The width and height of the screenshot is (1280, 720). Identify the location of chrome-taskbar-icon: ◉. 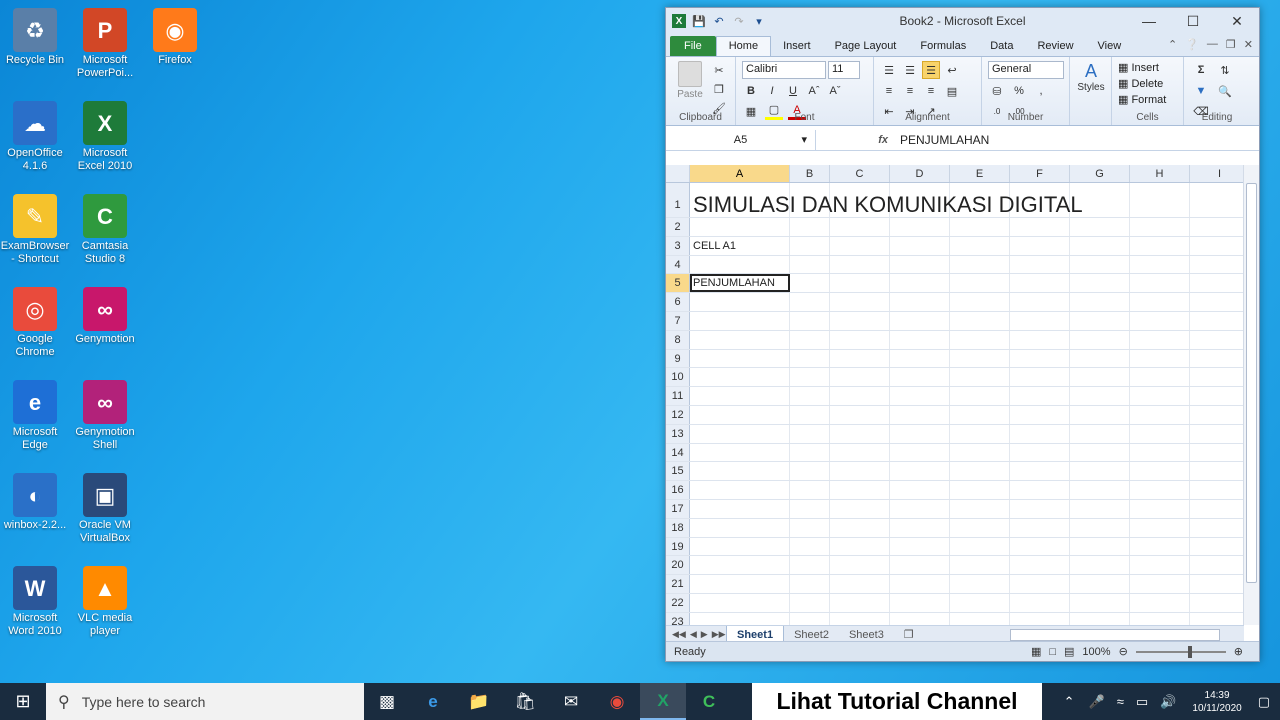
(617, 701).